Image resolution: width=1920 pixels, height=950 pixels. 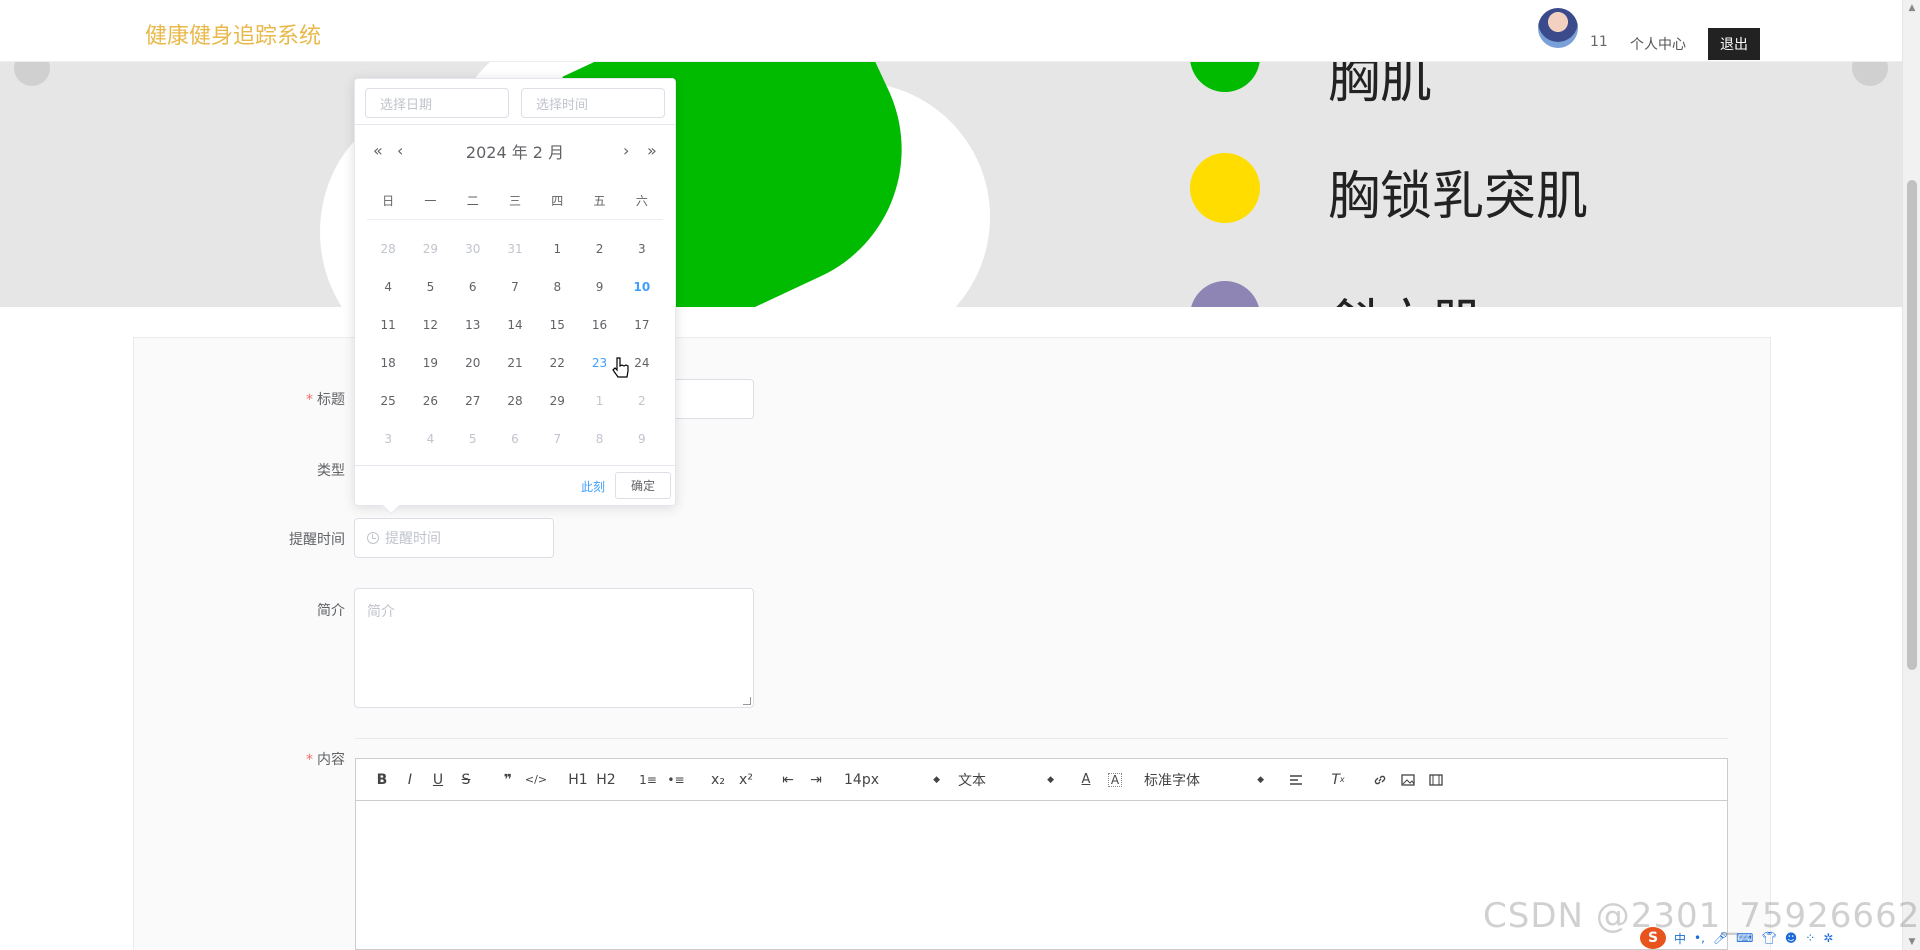 I want to click on calendar-day: 30, so click(x=473, y=249).